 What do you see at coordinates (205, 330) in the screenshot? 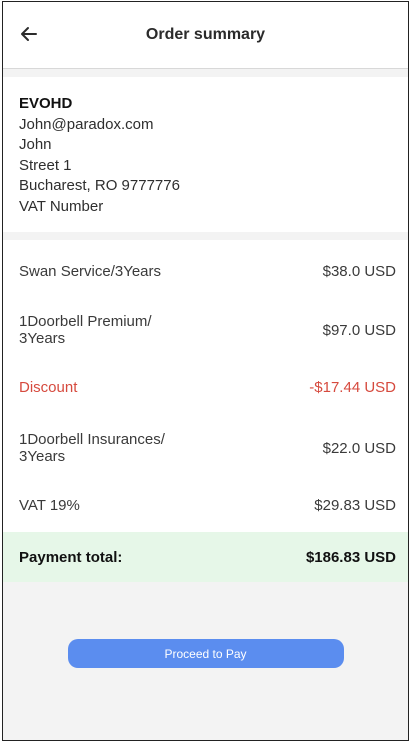
I see `line-item-doorbell-premium: 1Doorbell Premium/ 3Years $97.0 USD` at bounding box center [205, 330].